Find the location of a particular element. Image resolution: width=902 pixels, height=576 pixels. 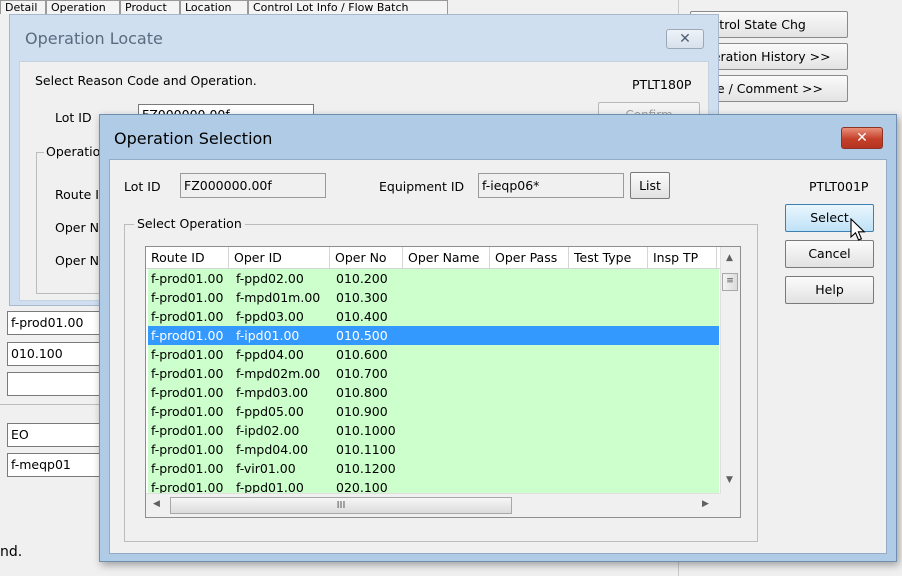

scroll-corner is located at coordinates (730, 505).